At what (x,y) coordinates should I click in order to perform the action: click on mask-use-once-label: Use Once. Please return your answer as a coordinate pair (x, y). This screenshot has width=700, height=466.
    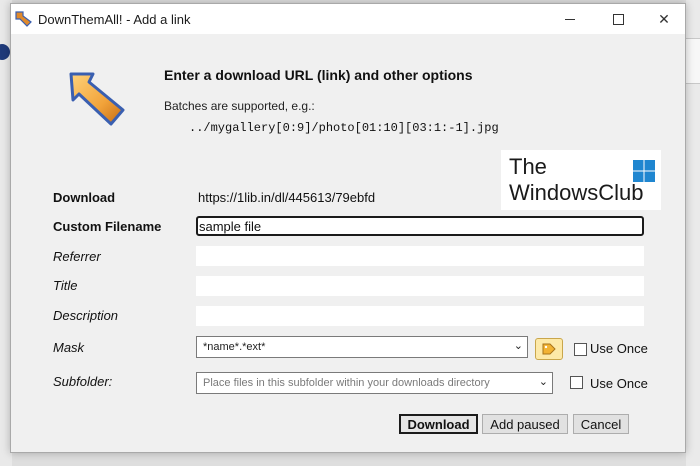
    Looking at the image, I should click on (619, 348).